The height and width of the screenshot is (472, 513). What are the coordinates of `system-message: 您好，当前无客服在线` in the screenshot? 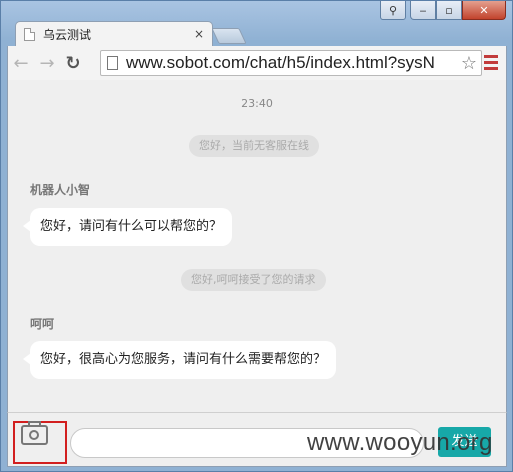 It's located at (254, 146).